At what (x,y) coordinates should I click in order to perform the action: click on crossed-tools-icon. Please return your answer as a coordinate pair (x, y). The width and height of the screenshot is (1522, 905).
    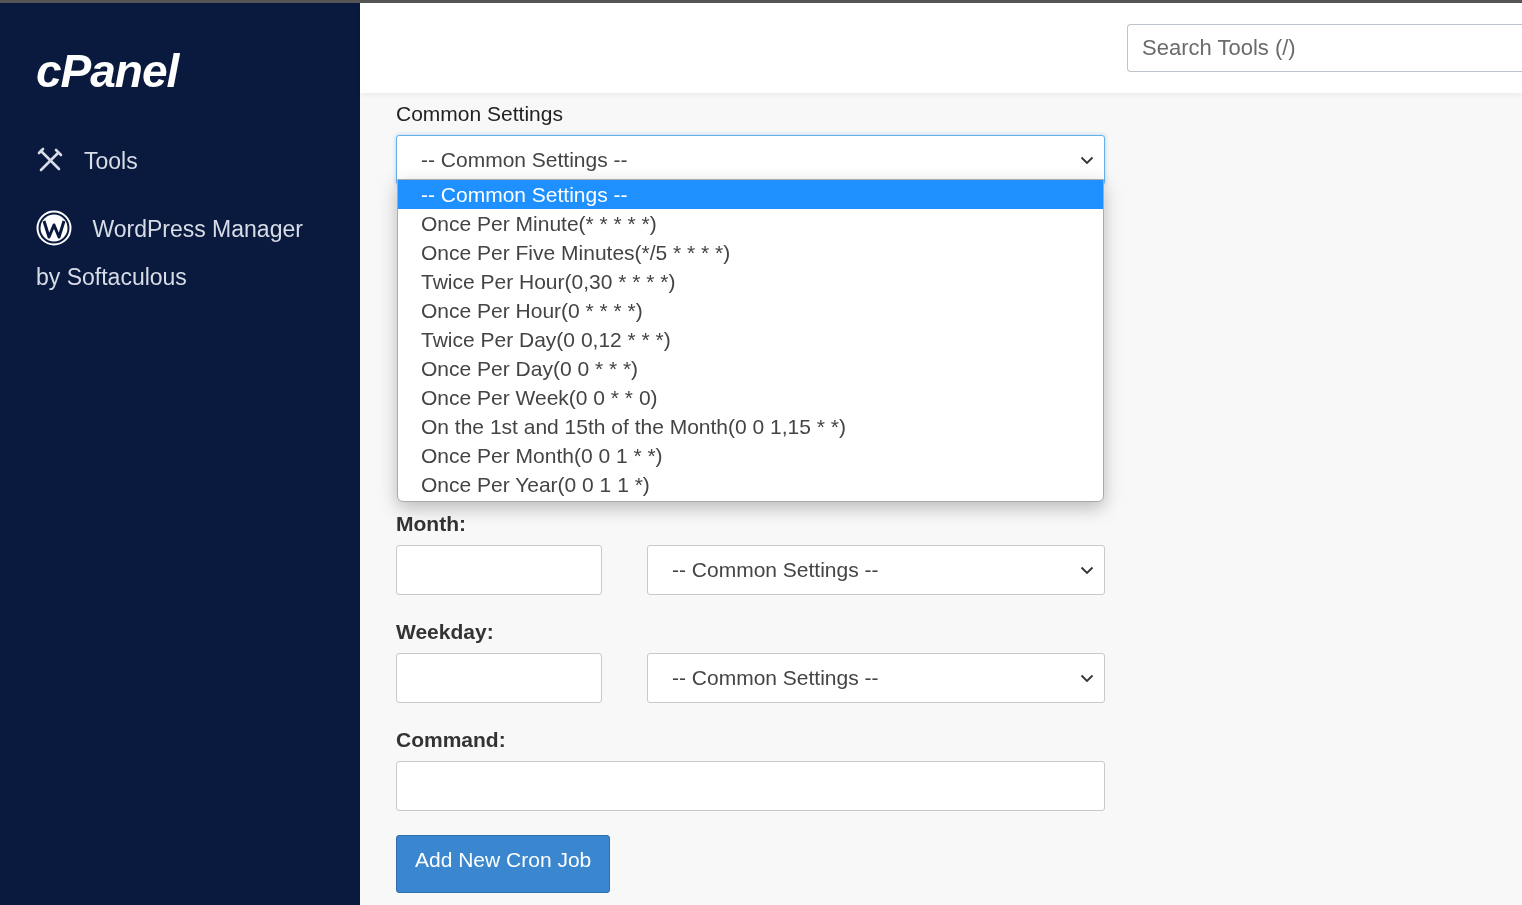
    Looking at the image, I should click on (50, 159).